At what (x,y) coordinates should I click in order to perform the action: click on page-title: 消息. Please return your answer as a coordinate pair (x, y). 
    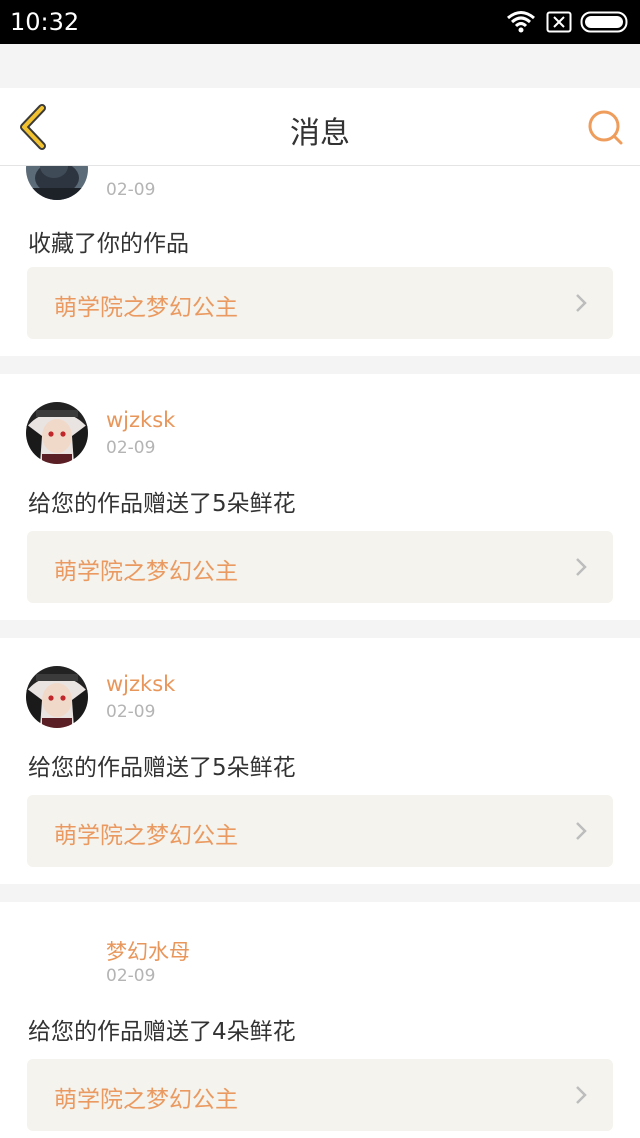
    Looking at the image, I should click on (320, 133).